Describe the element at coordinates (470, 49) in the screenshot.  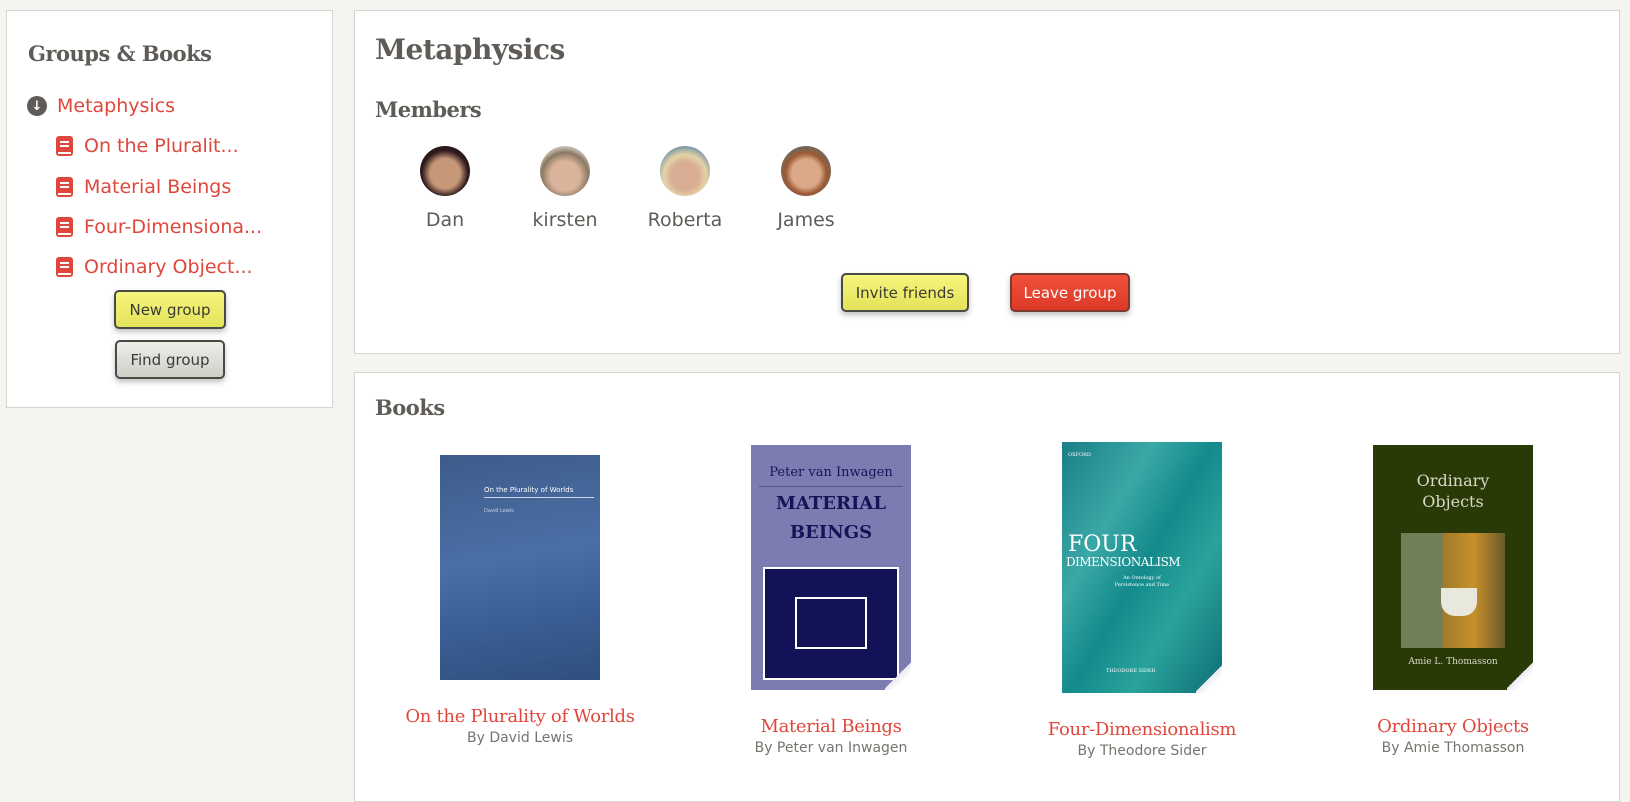
I see `page-title: Metaphysics` at that location.